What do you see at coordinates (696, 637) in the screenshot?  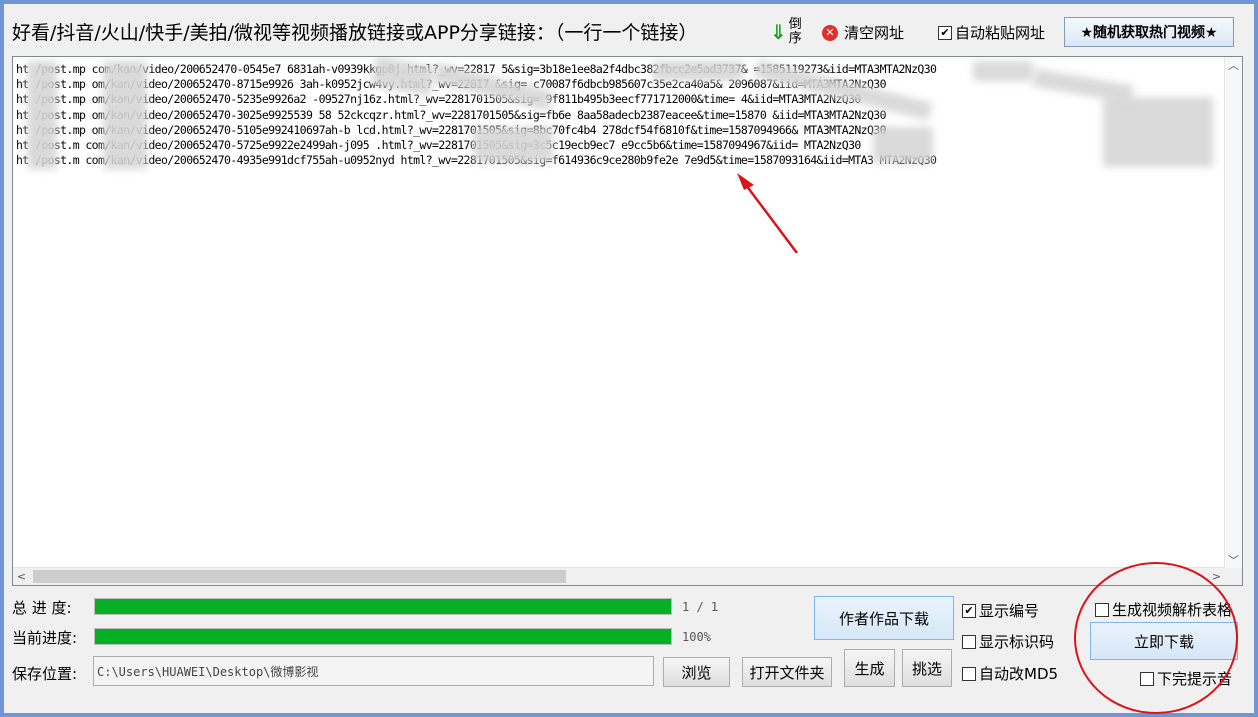 I see `current-progress-text: 100%` at bounding box center [696, 637].